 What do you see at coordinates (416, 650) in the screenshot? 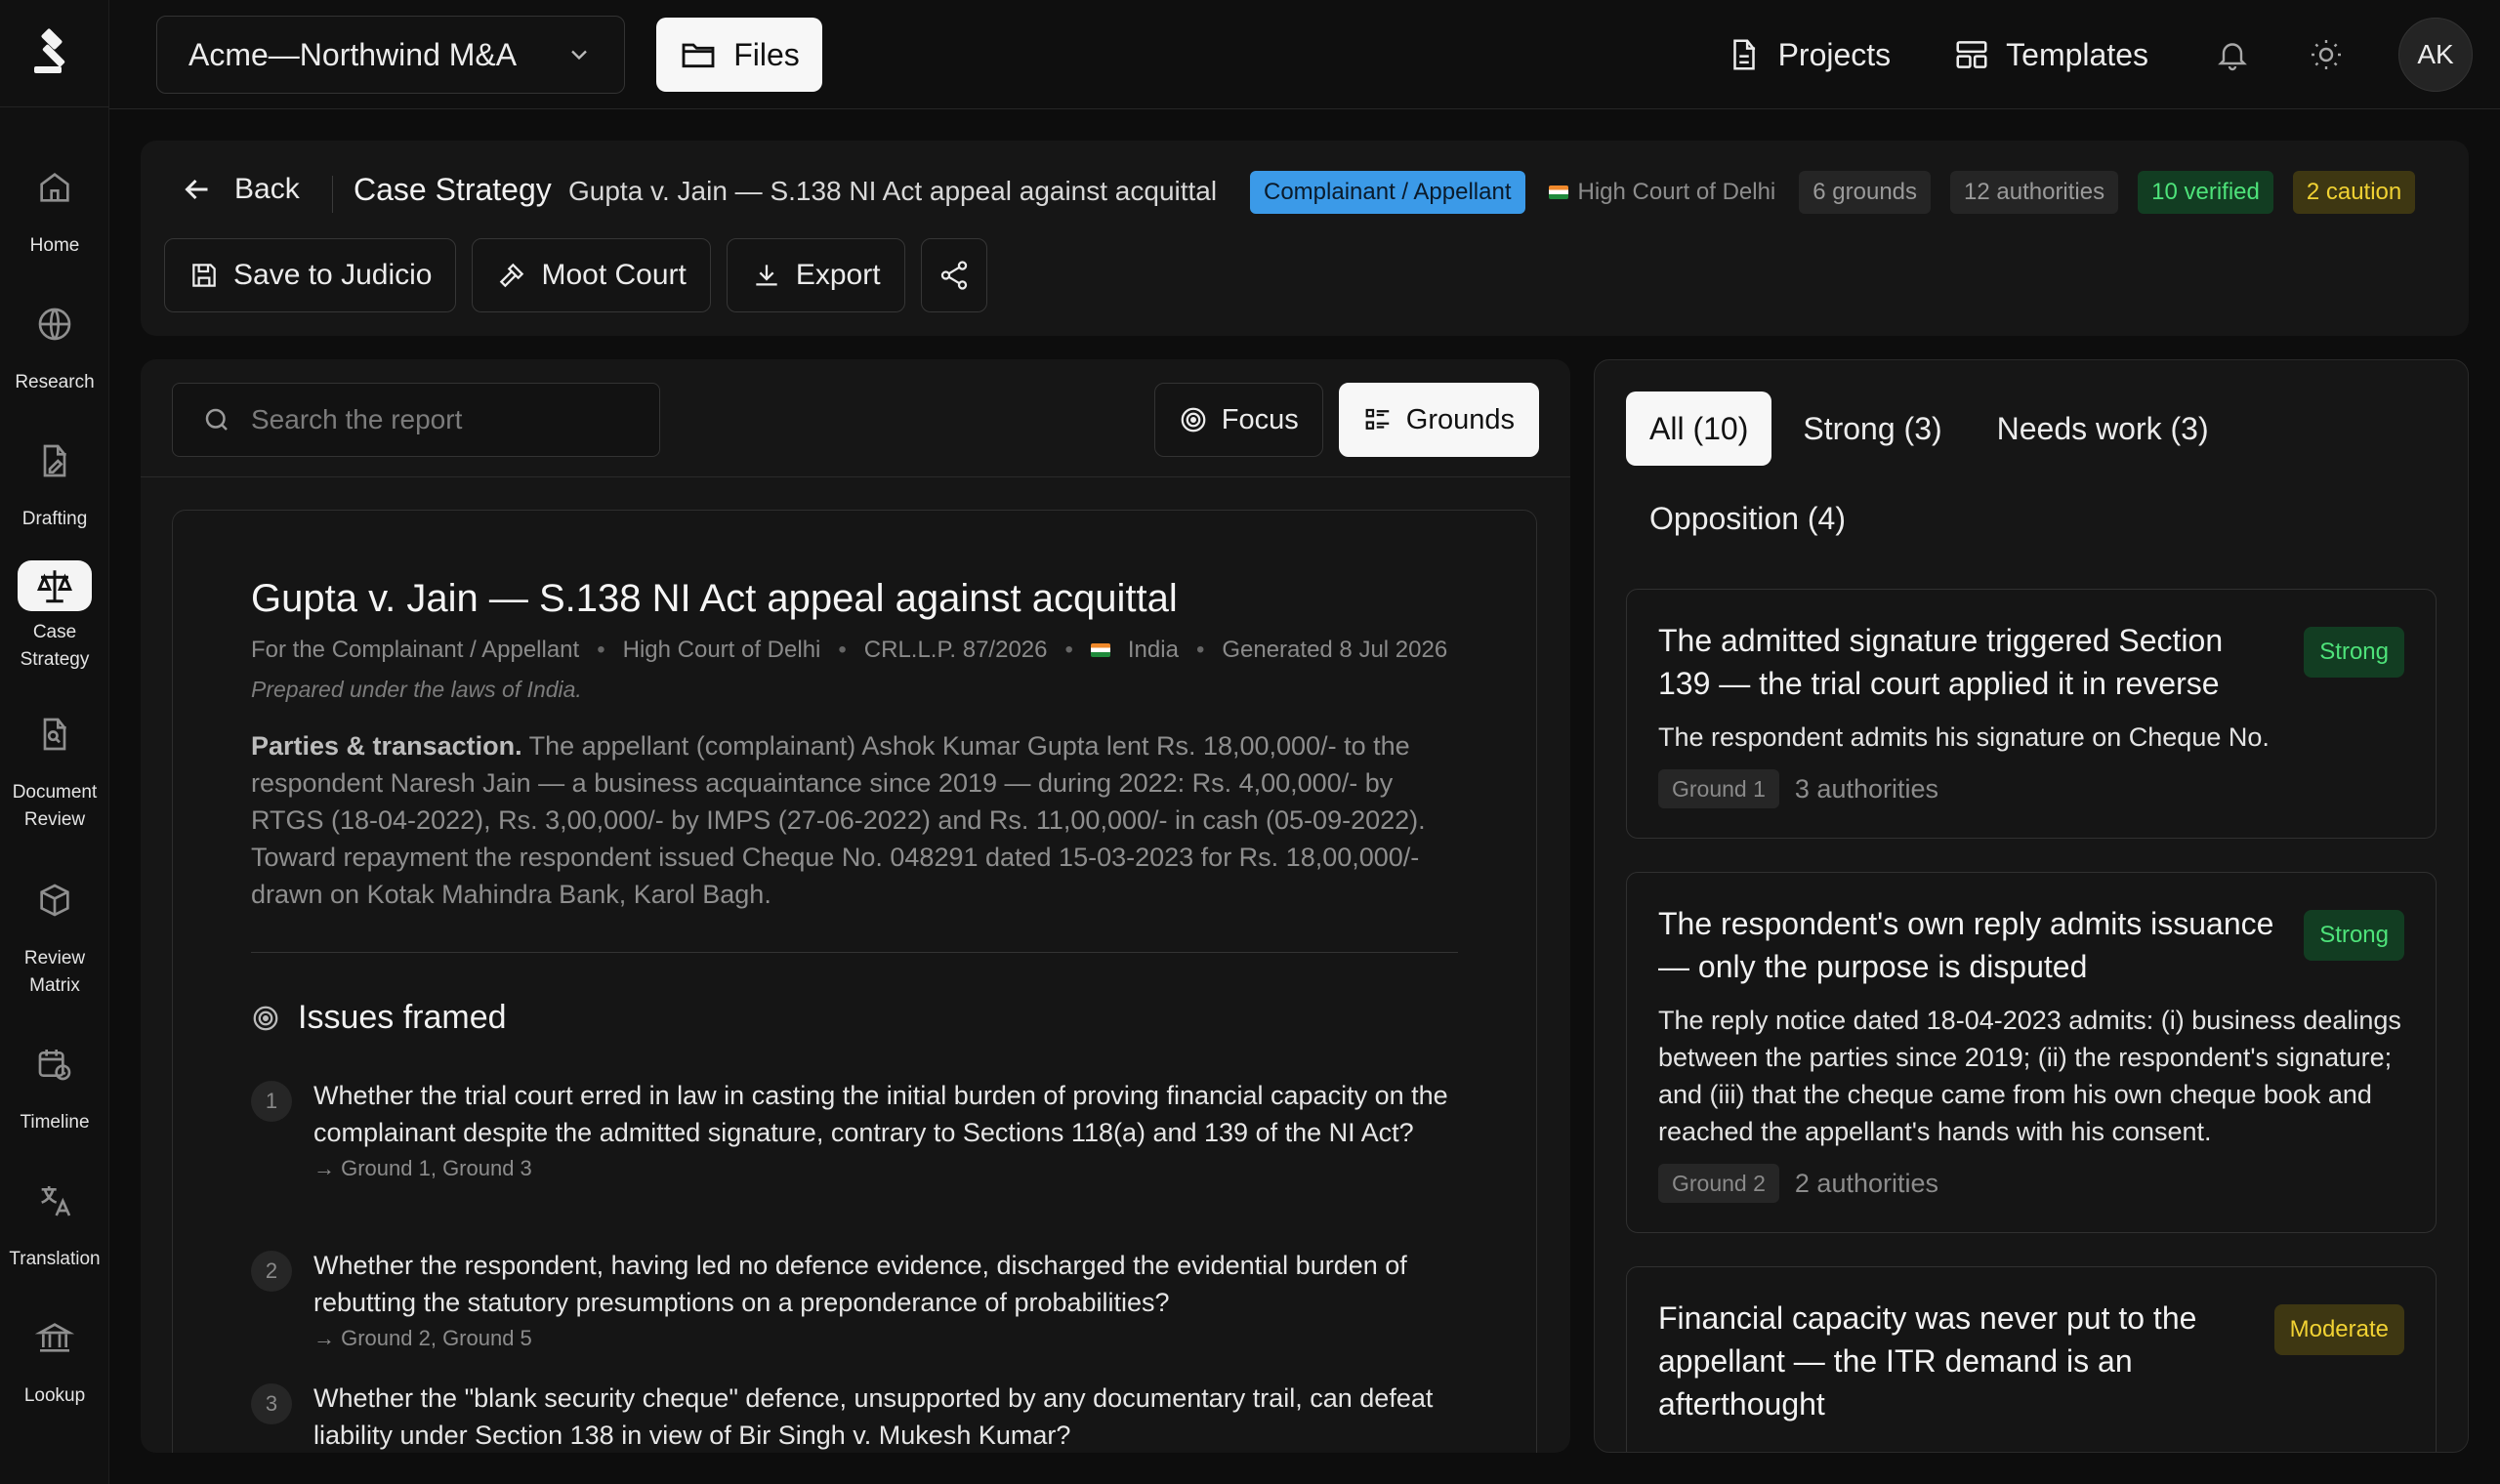
I see `meta-party: For the Complainant / Appellant` at bounding box center [416, 650].